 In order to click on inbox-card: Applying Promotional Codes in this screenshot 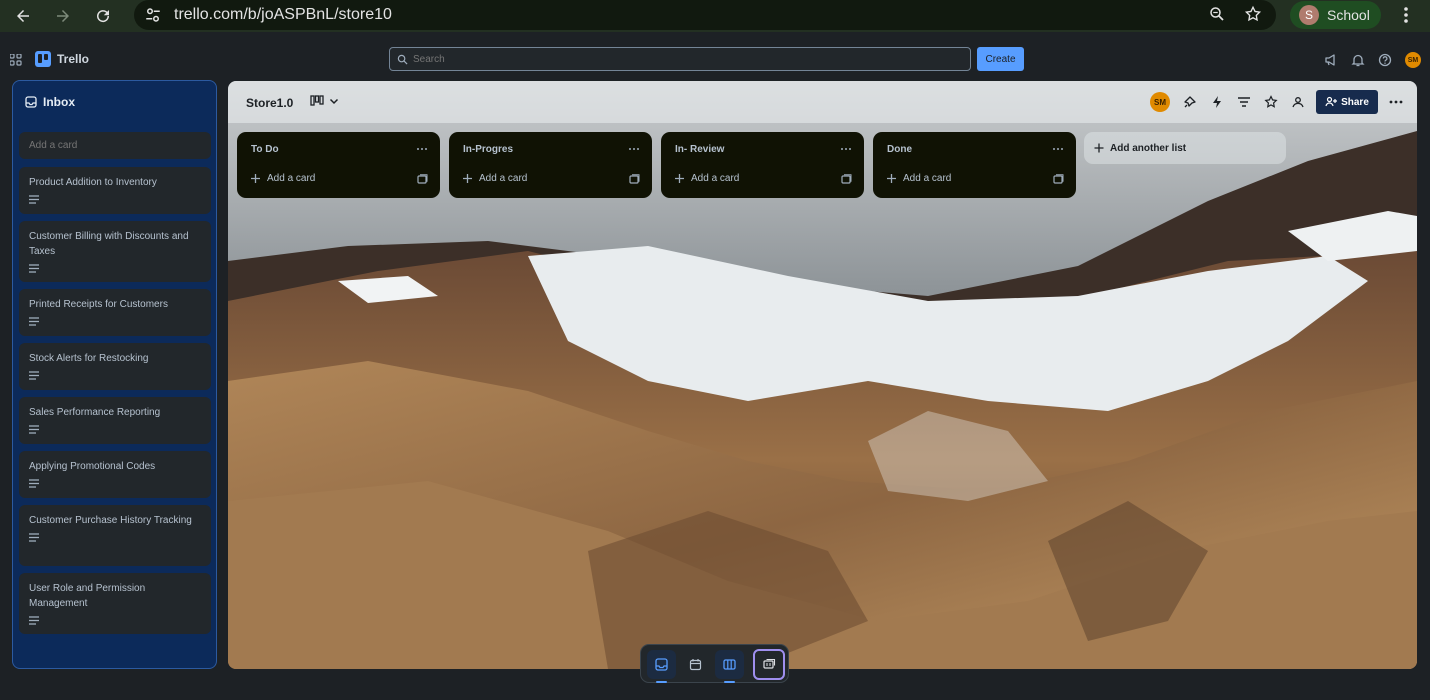, I will do `click(115, 474)`.